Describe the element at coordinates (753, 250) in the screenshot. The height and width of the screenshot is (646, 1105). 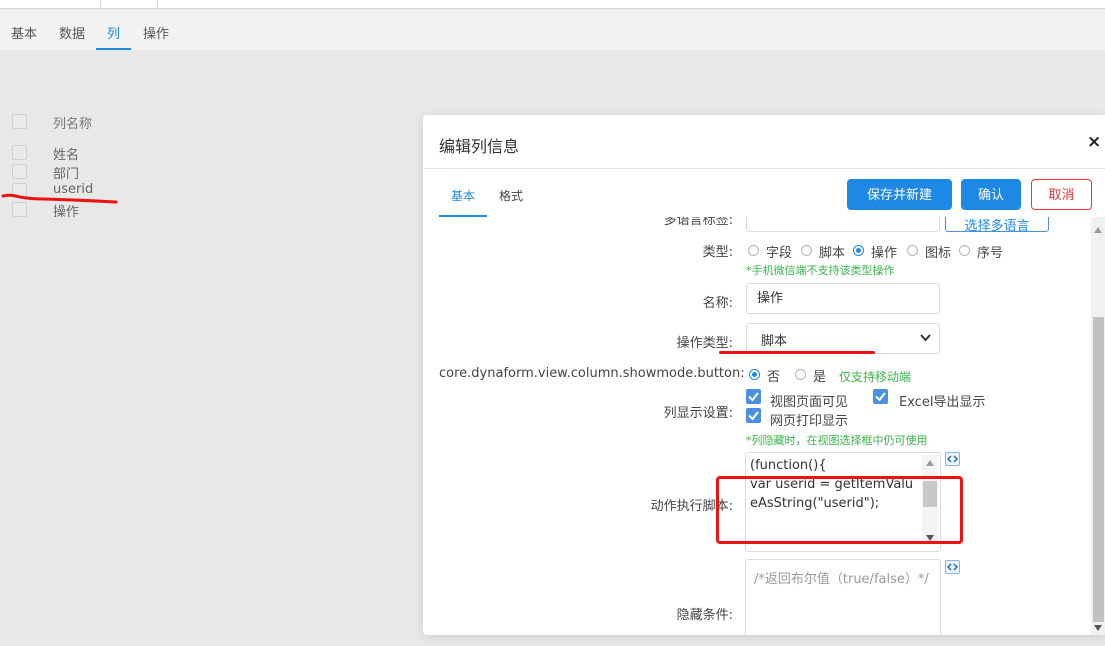
I see `type-radio-field` at that location.